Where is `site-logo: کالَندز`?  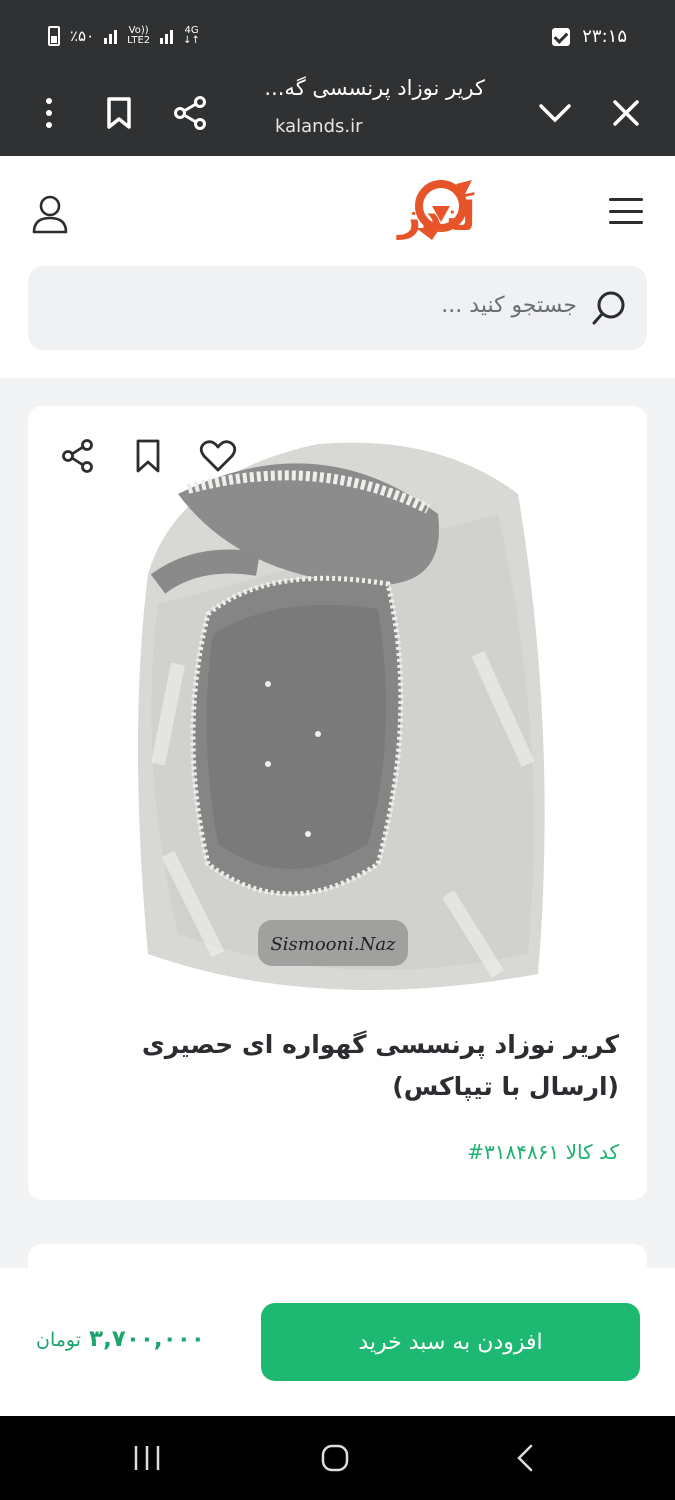 site-logo: کالَندز is located at coordinates (375, 211).